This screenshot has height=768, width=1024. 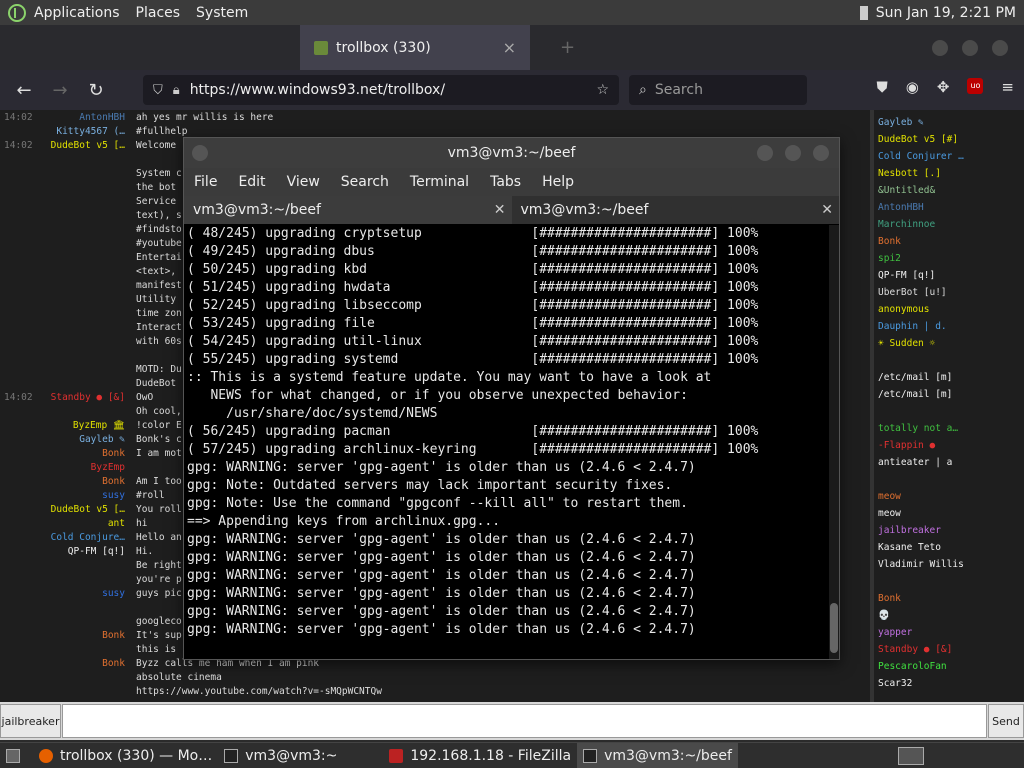 What do you see at coordinates (912, 87) in the screenshot?
I see `account-icon: ◉` at bounding box center [912, 87].